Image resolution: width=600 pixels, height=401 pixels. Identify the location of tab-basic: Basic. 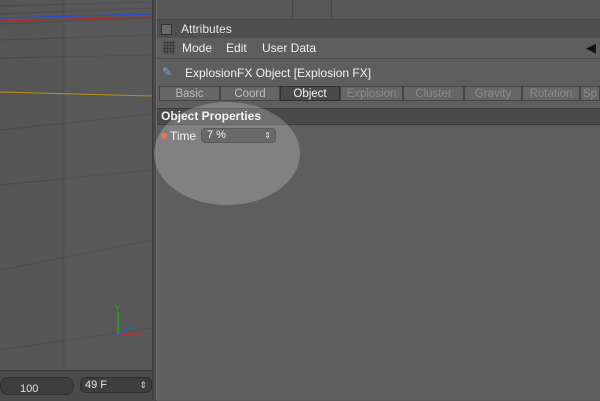
(189, 93).